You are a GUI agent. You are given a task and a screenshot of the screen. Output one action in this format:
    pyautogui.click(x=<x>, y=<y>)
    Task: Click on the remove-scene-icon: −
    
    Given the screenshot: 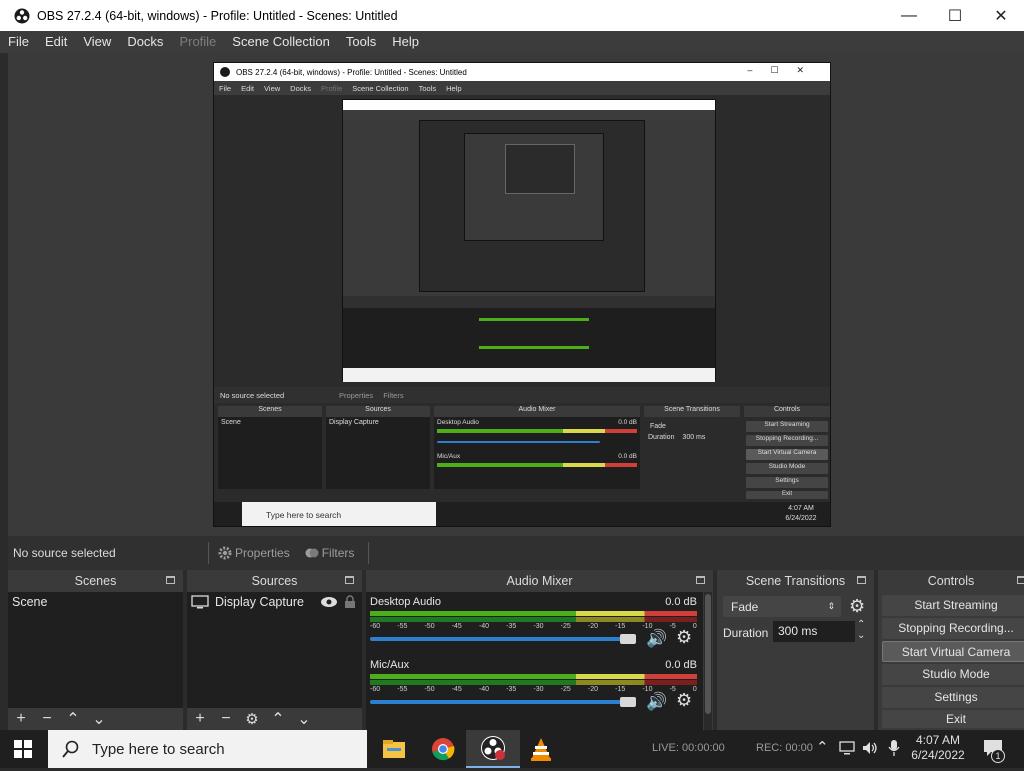 What is the action you would take?
    pyautogui.click(x=47, y=719)
    